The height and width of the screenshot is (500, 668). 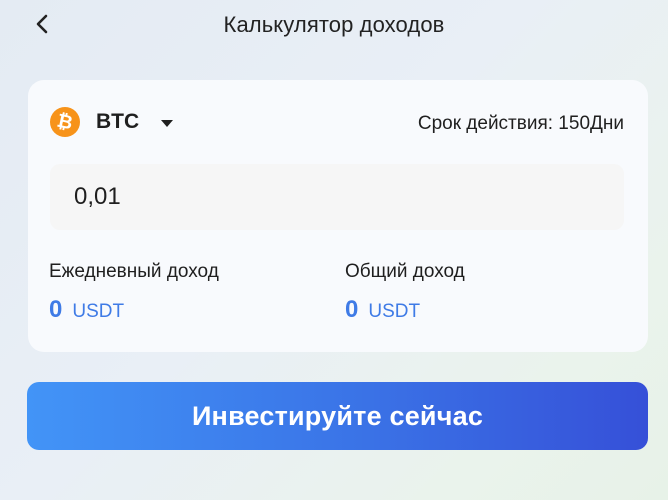 What do you see at coordinates (394, 311) in the screenshot?
I see `total-income-unit: USDT` at bounding box center [394, 311].